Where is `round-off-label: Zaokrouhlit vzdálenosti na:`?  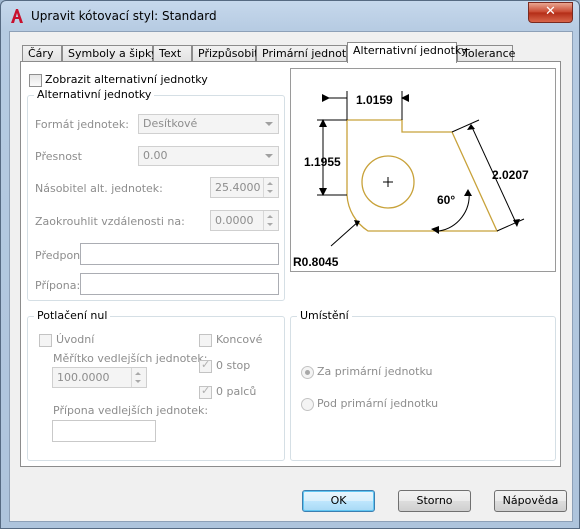
round-off-label: Zaokrouhlit vzdálenosti na: is located at coordinates (110, 221).